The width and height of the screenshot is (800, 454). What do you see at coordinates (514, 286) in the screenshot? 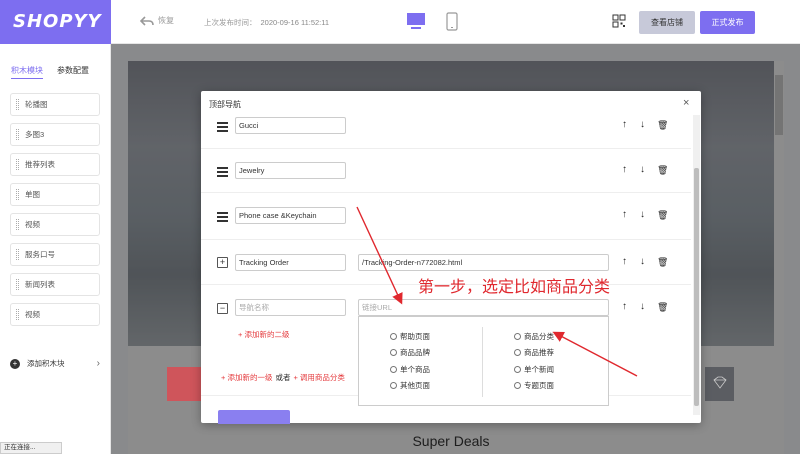
I see `annotation-text: 第一步，选定比如商品分类` at bounding box center [514, 286].